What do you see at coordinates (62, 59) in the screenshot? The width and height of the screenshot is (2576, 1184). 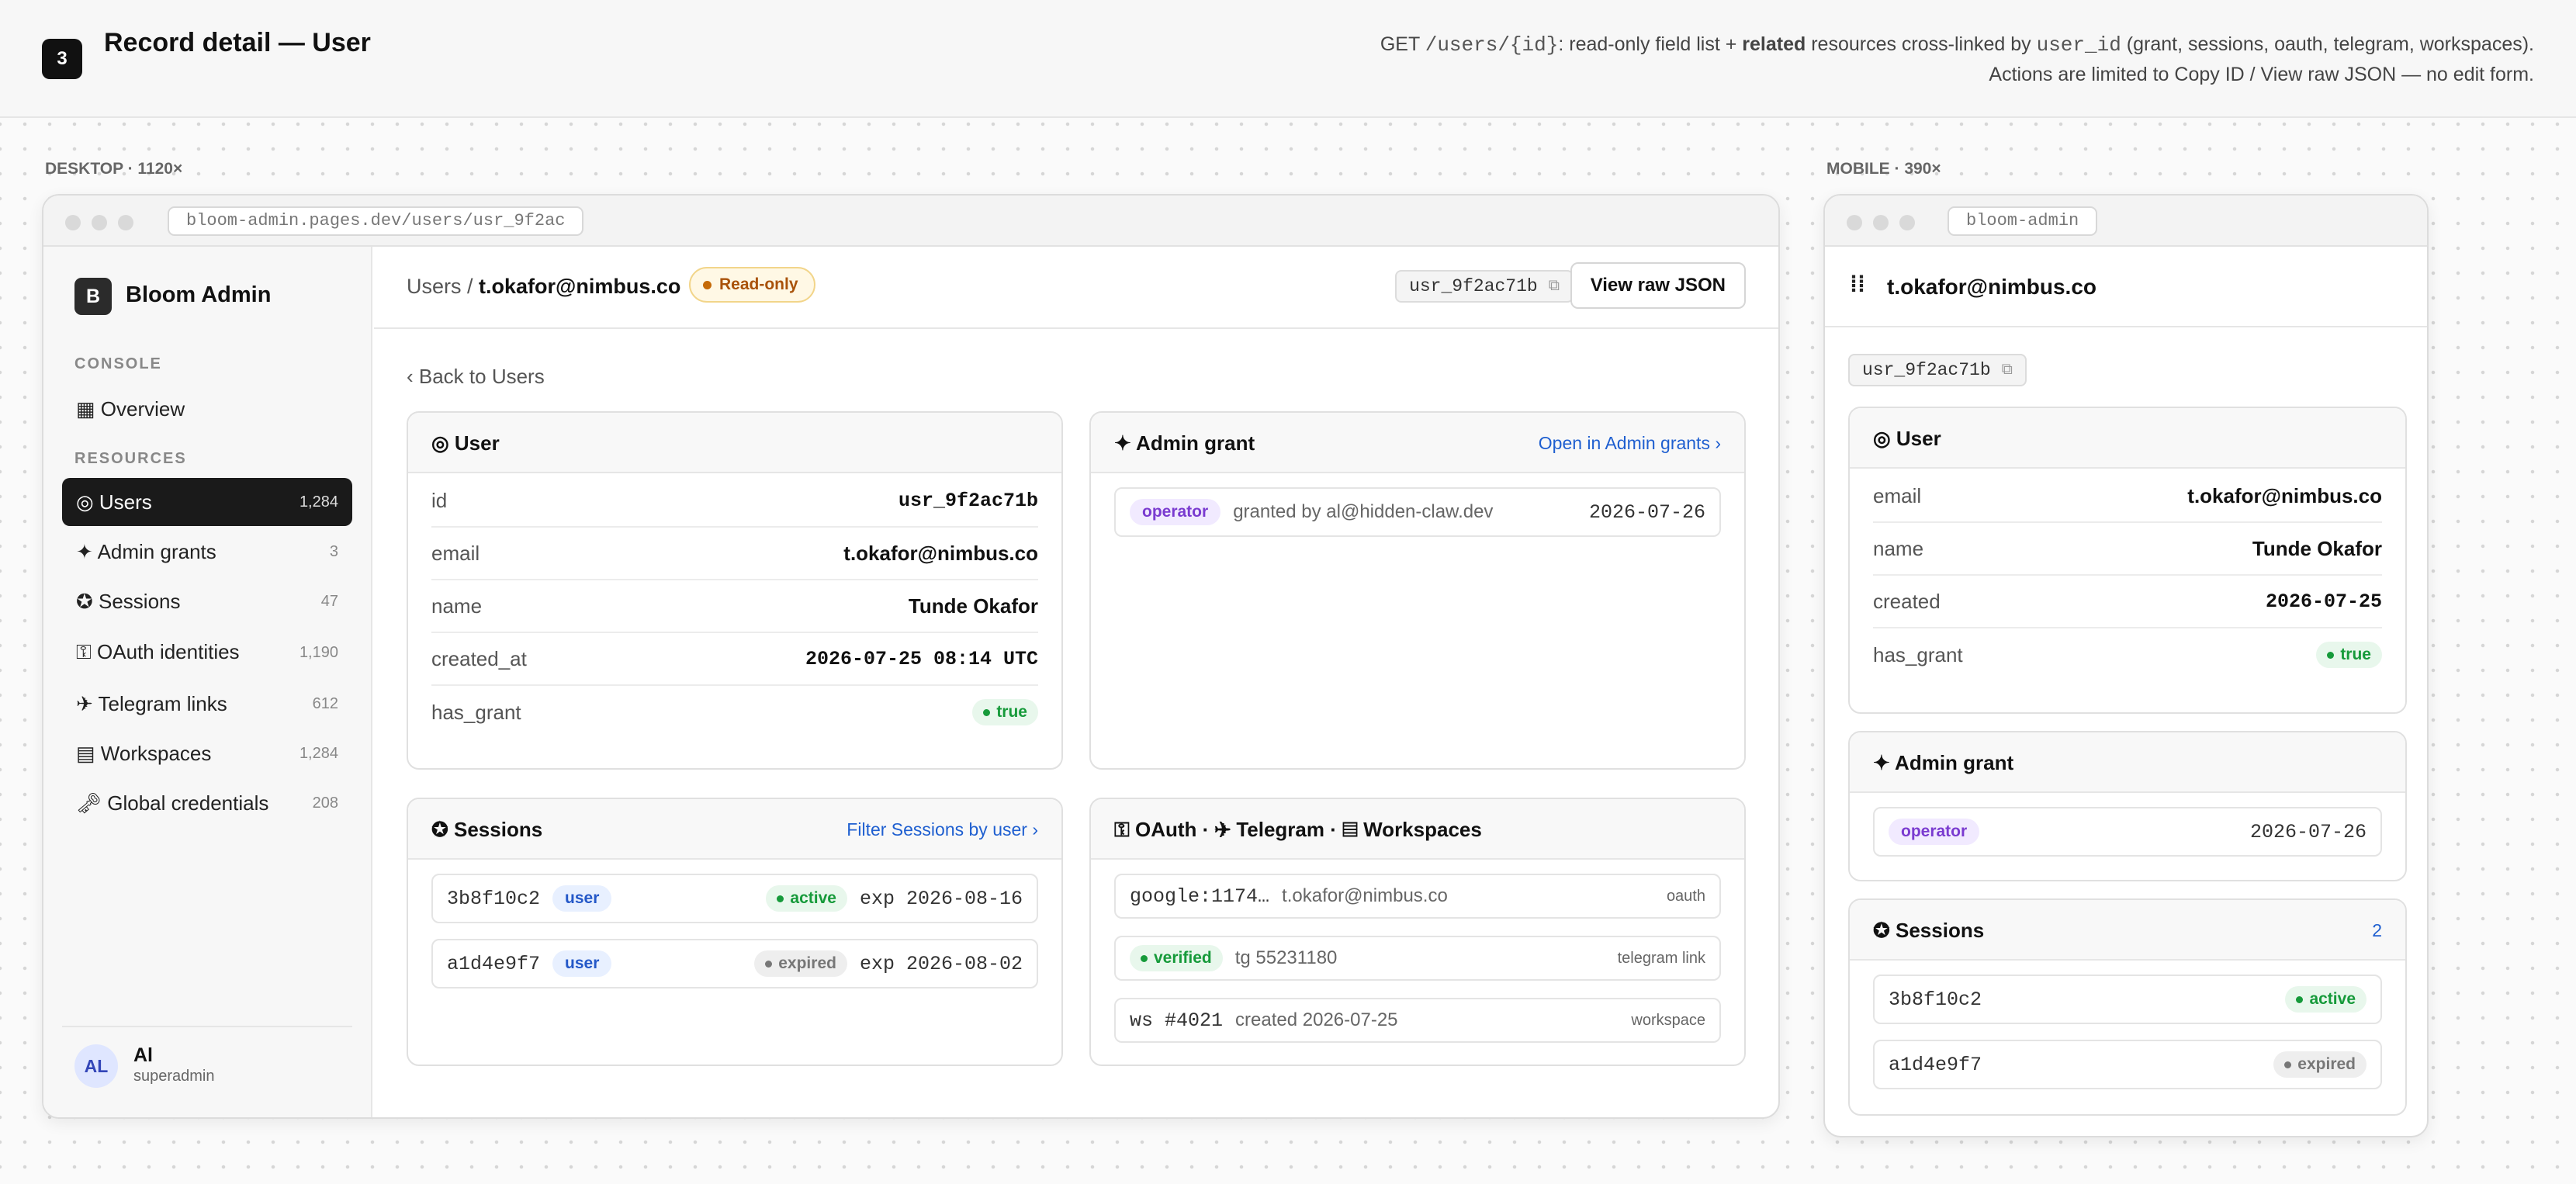 I see `step-number: 3` at bounding box center [62, 59].